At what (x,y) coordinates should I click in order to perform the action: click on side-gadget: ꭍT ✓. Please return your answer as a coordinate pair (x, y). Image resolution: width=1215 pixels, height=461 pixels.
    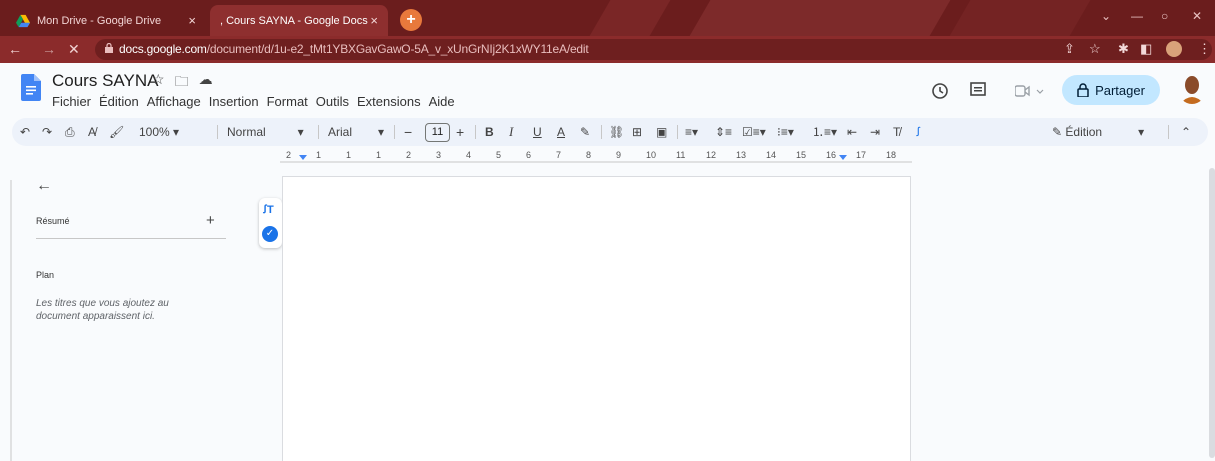
    Looking at the image, I should click on (270, 223).